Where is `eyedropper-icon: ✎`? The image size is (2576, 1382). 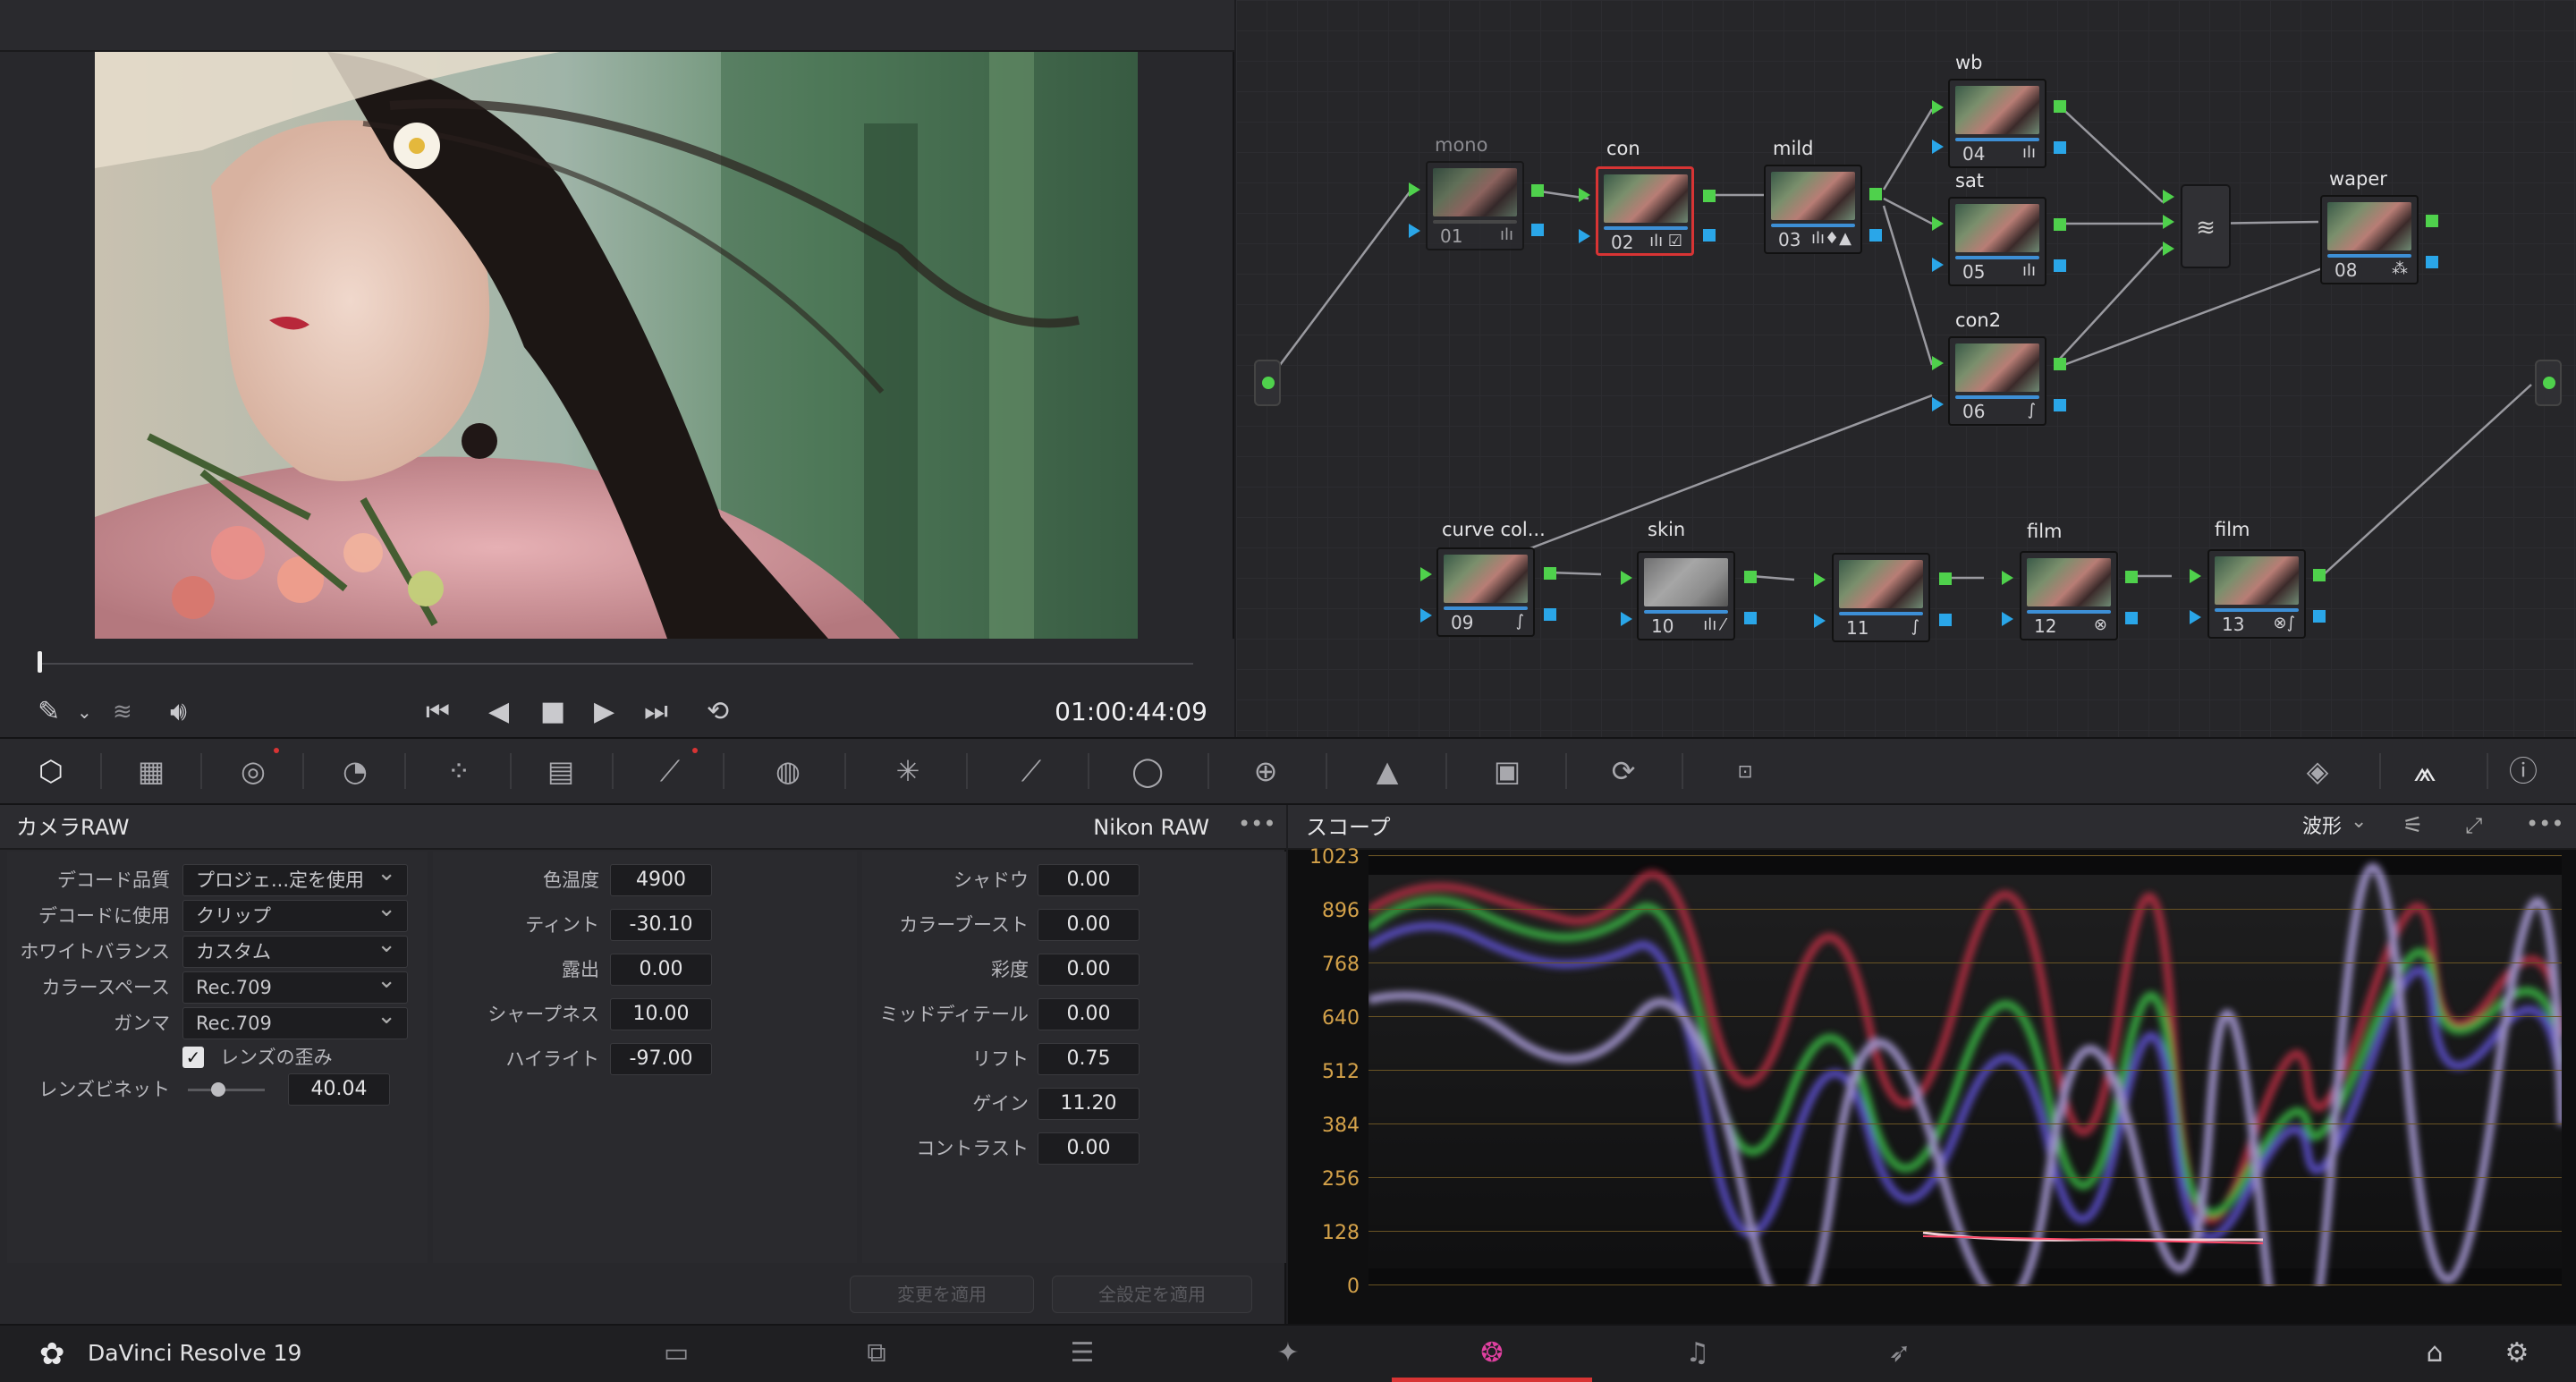 eyedropper-icon: ✎ is located at coordinates (49, 712).